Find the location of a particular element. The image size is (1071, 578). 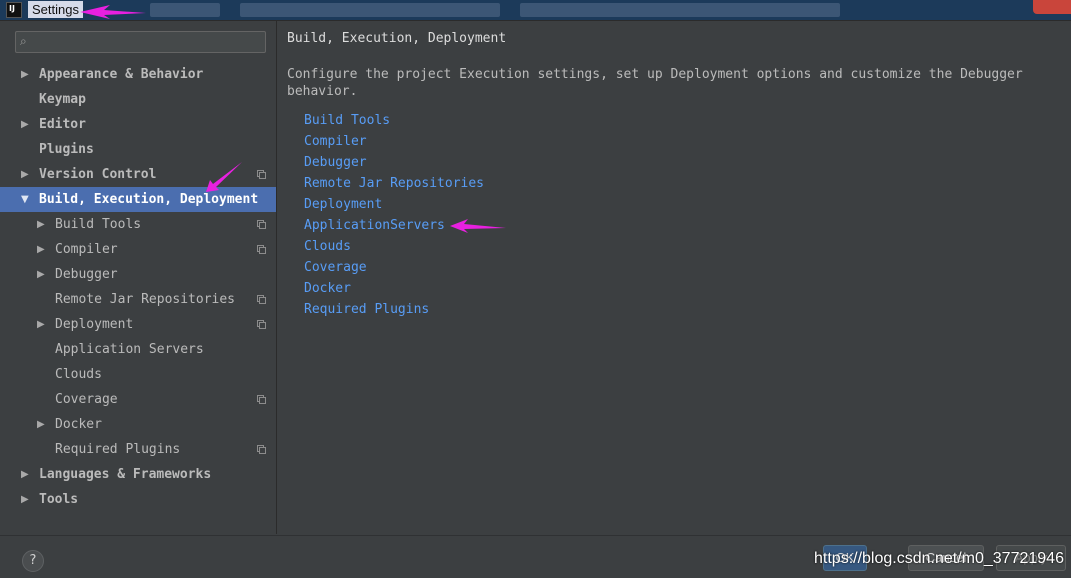

link-deployment: Deployment is located at coordinates (394, 204).